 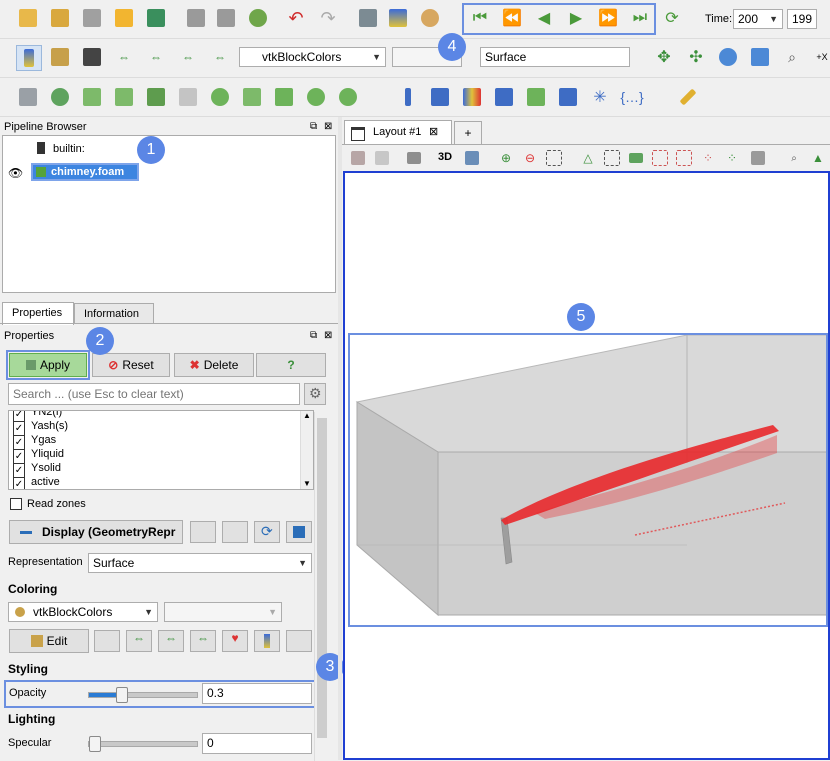 What do you see at coordinates (107, 641) in the screenshot?
I see `separate-color-map-button` at bounding box center [107, 641].